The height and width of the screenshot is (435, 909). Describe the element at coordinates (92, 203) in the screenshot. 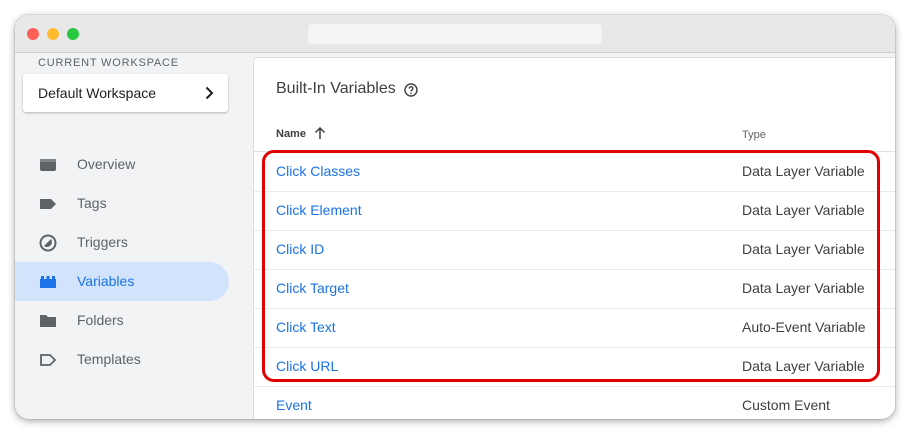

I see `sidebar-item-label: Tags` at that location.